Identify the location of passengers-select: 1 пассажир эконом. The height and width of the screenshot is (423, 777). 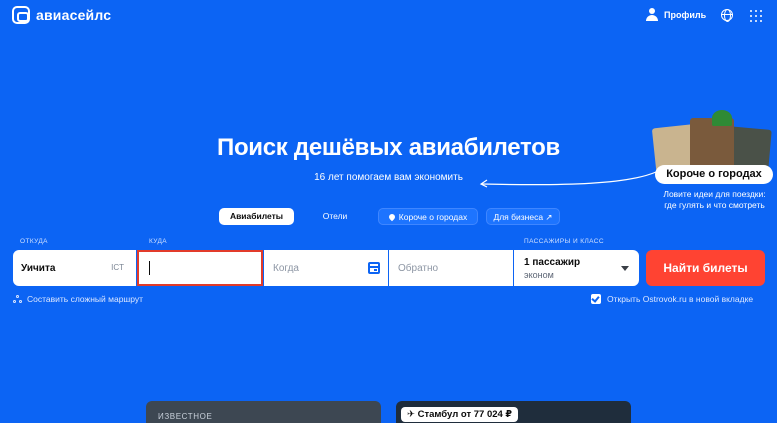
(576, 268).